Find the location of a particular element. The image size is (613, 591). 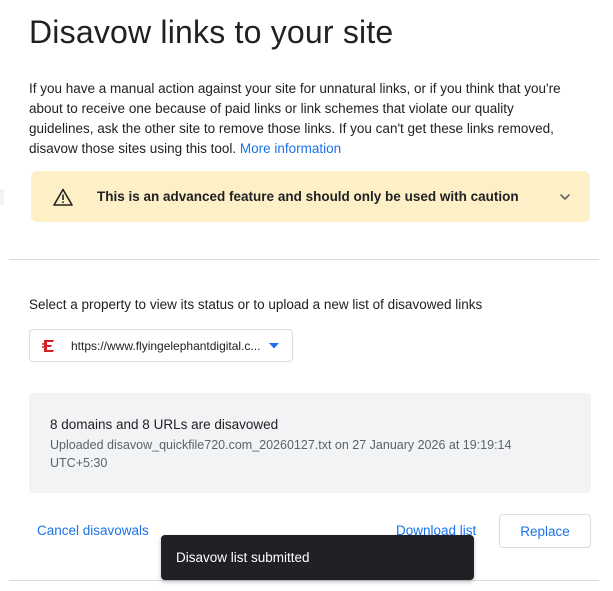

caret-down-icon is located at coordinates (274, 345).